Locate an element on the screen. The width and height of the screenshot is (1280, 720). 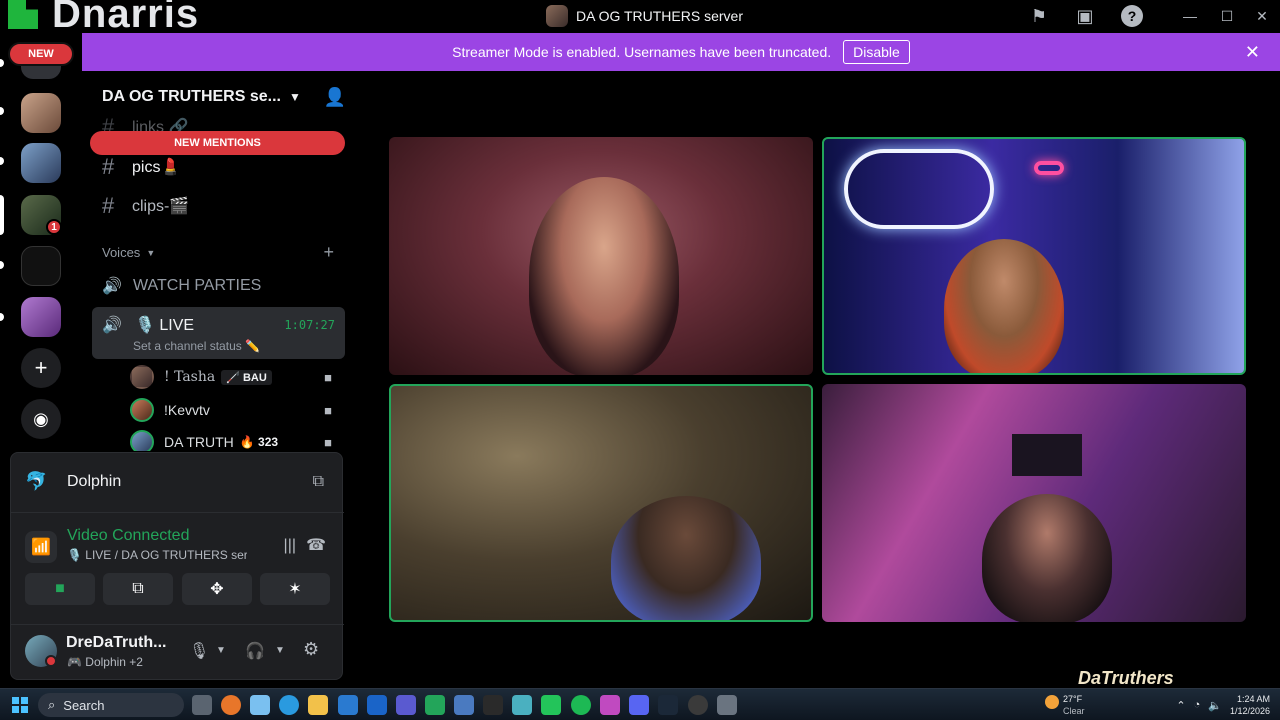
voice-member: ! Tasha 🦯 BAU ■ is located at coordinates (234, 377).